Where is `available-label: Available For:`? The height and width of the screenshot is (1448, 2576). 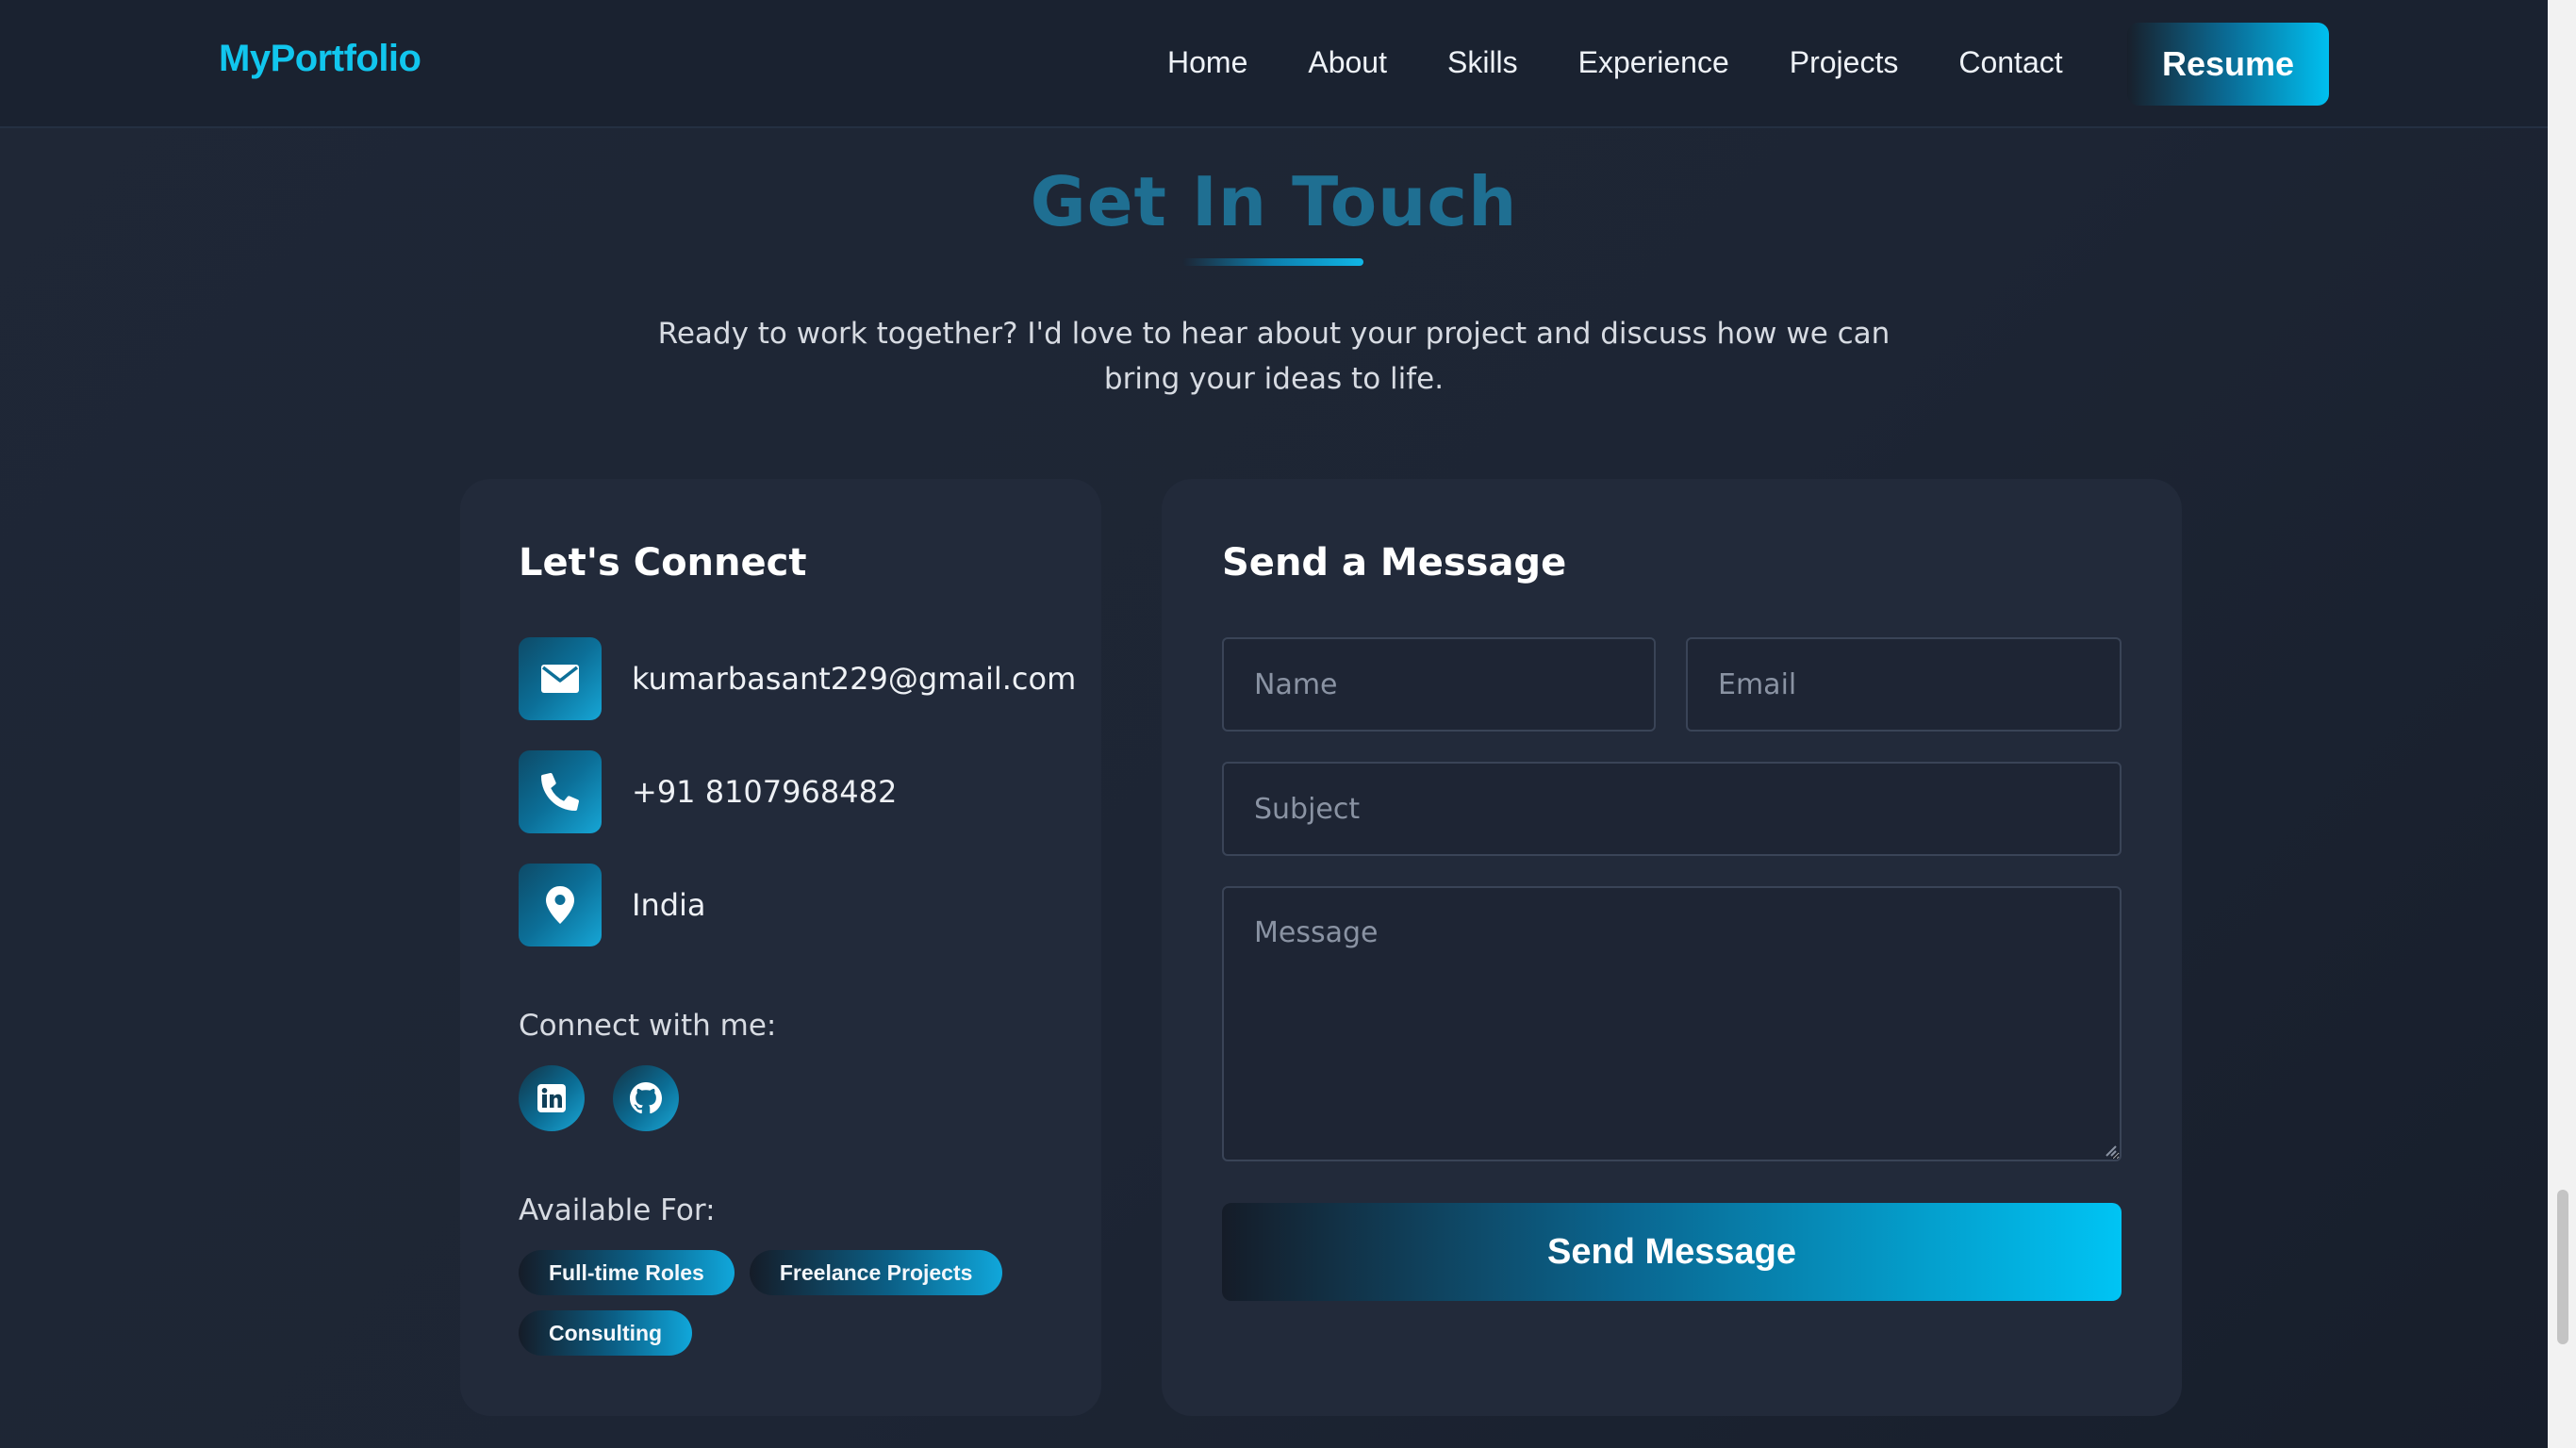
available-label: Available For: is located at coordinates (617, 1210).